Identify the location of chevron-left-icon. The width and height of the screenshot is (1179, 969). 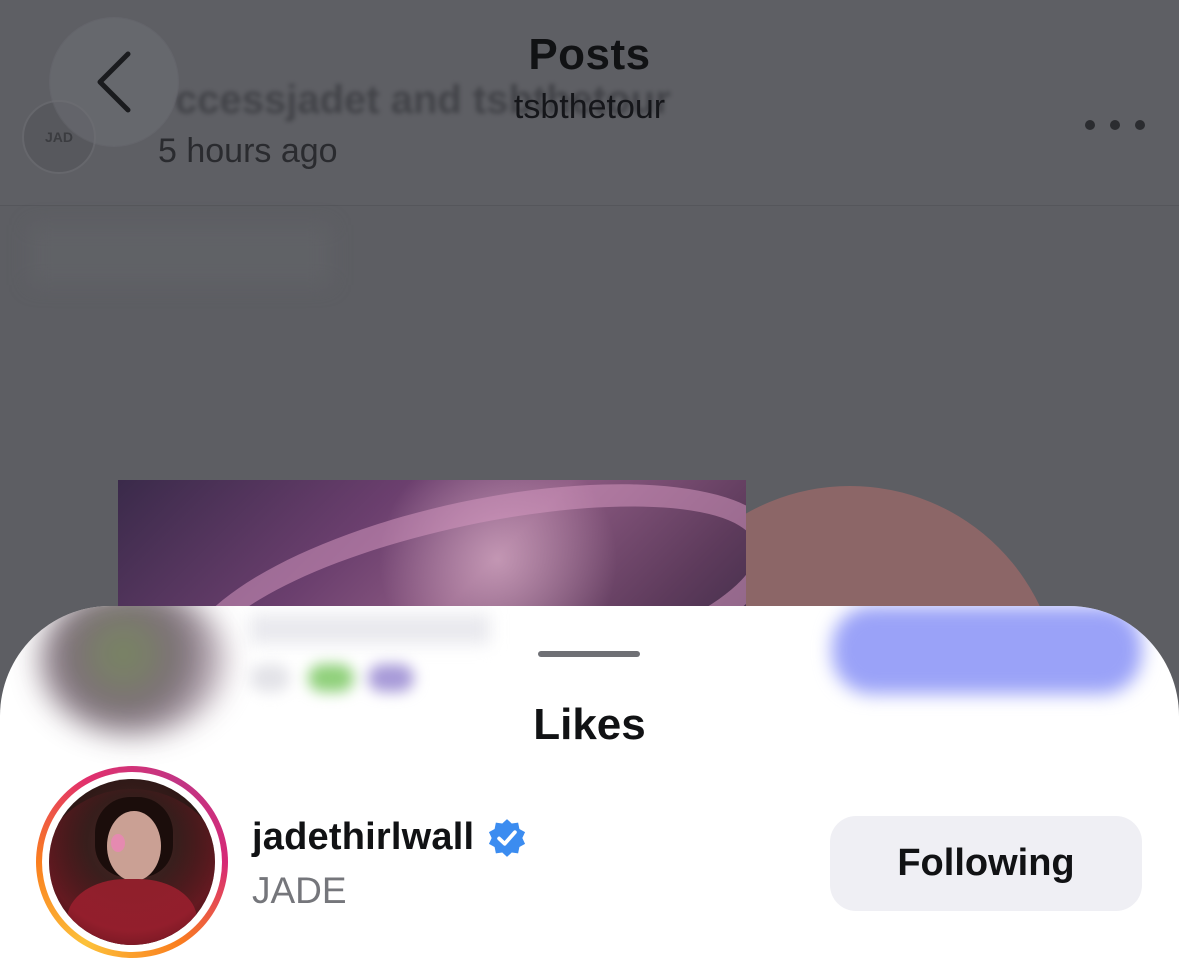
(114, 82).